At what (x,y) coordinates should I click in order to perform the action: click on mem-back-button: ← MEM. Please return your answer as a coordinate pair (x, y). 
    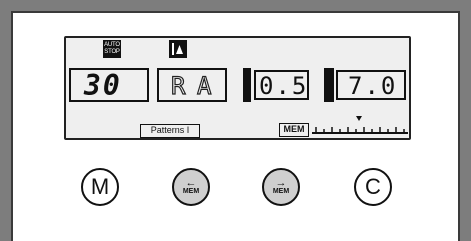
    Looking at the image, I should click on (191, 187).